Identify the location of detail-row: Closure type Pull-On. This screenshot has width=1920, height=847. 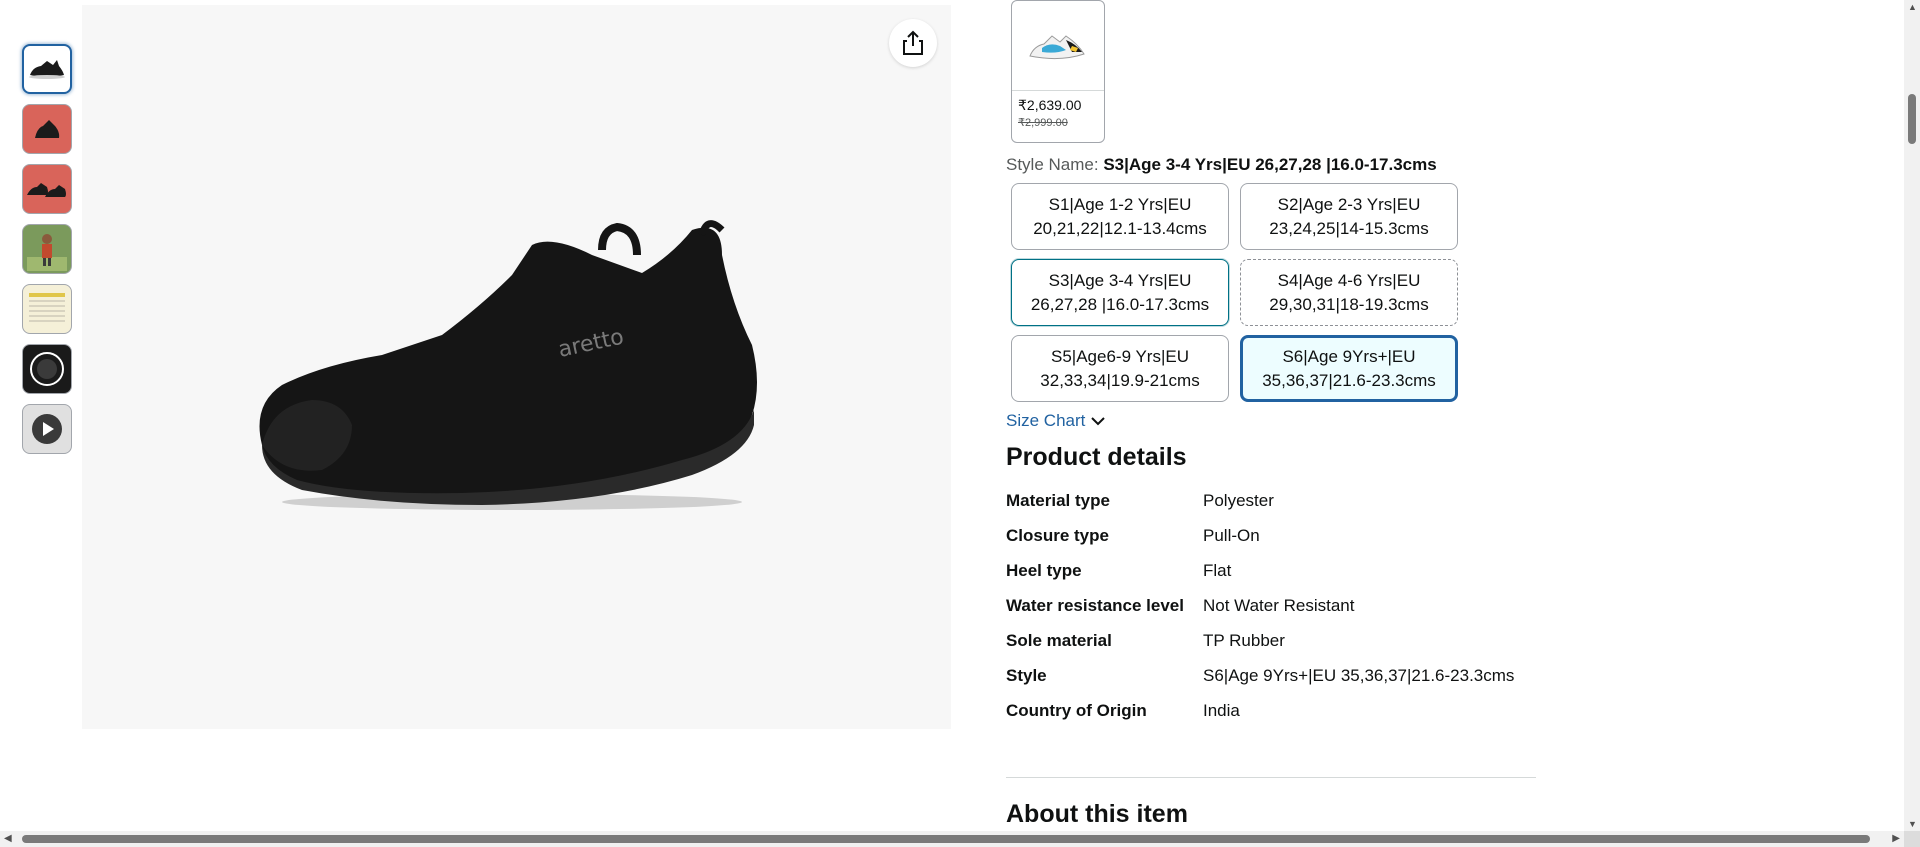
(1271, 535).